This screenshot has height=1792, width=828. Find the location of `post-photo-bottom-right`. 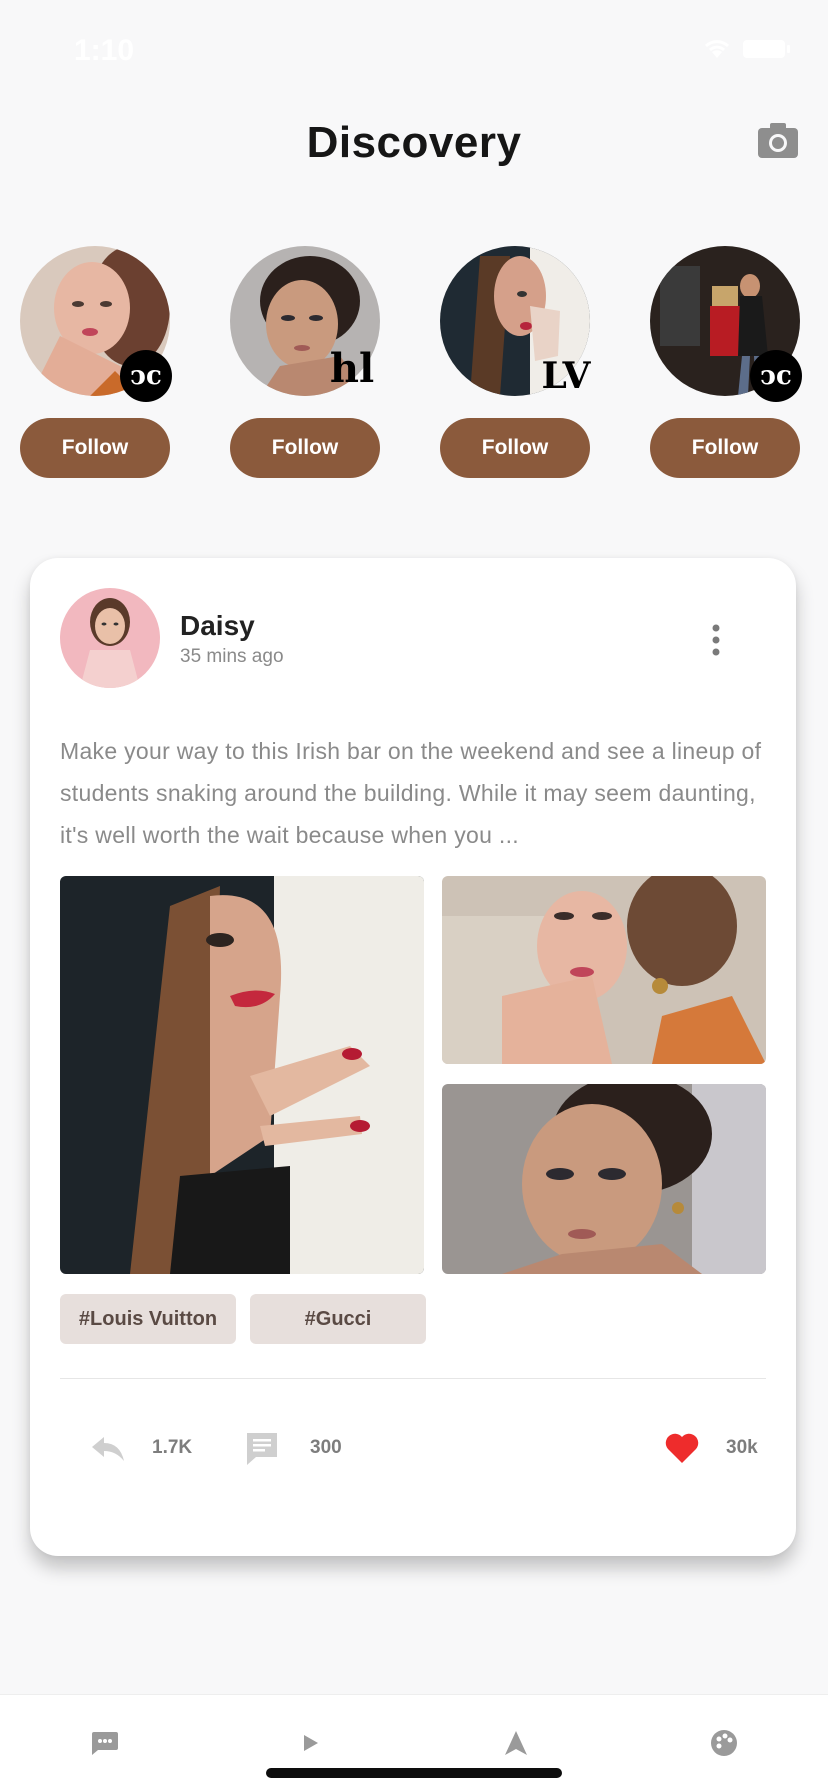

post-photo-bottom-right is located at coordinates (604, 1179).